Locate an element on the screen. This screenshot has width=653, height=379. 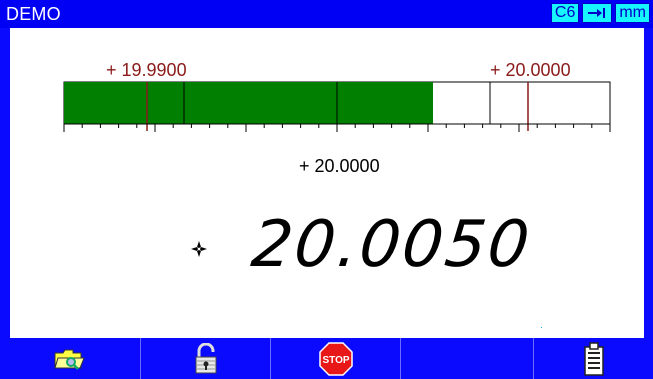
unit-badge: mm is located at coordinates (632, 13).